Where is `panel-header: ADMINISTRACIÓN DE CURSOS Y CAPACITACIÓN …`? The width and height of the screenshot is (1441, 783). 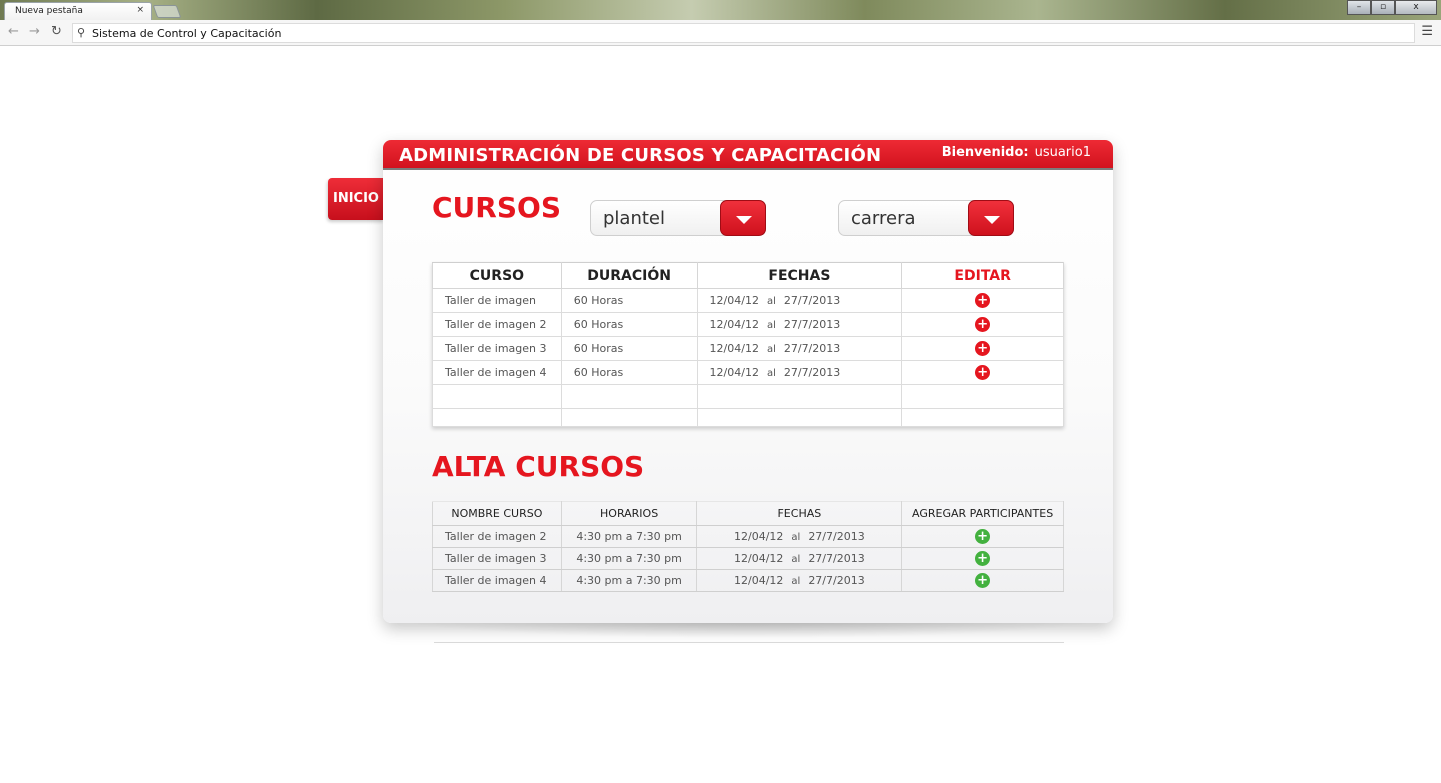 panel-header: ADMINISTRACIÓN DE CURSOS Y CAPACITACIÓN … is located at coordinates (748, 155).